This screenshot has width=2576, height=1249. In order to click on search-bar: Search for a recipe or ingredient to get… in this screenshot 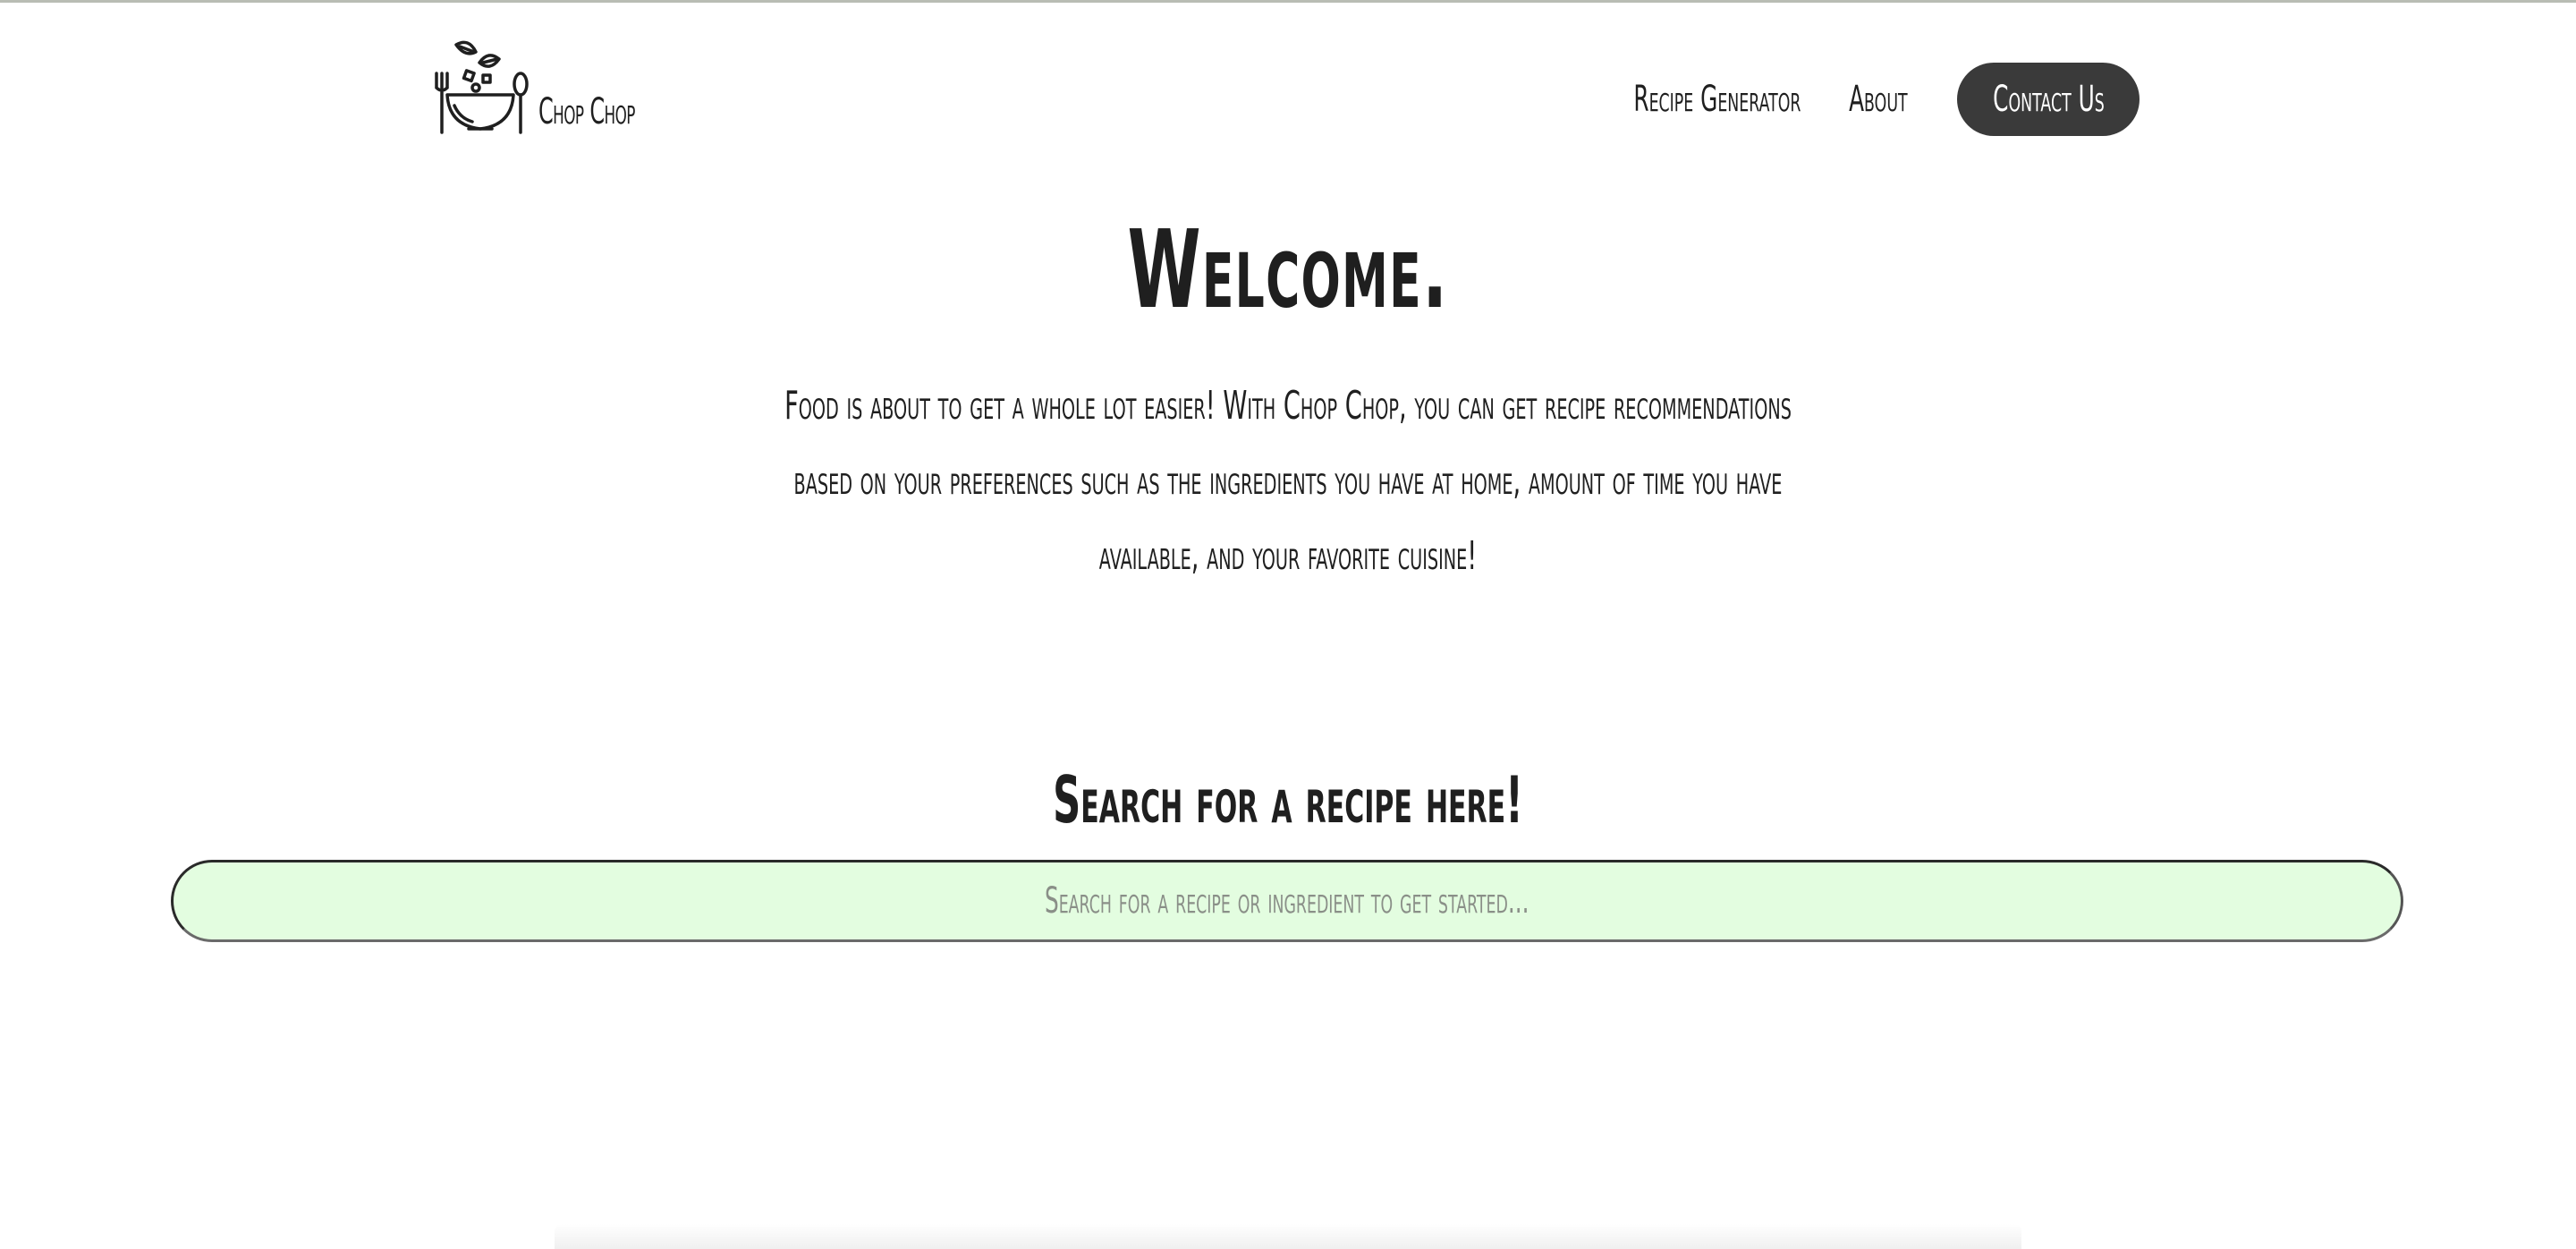, I will do `click(1287, 901)`.